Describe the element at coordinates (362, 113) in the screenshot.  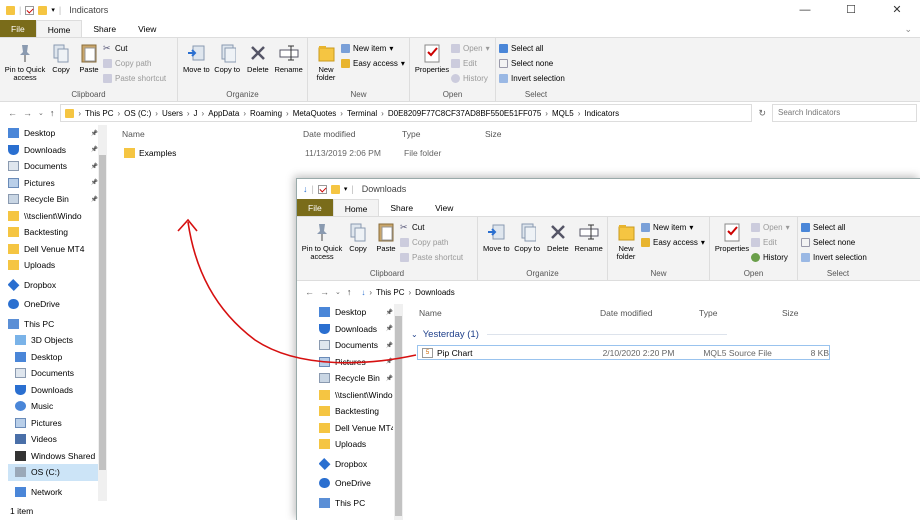
I see `breadcrumb-item: Terminal` at that location.